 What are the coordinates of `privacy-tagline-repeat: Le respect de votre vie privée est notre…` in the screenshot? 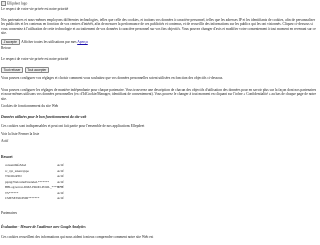 It's located at (35, 59).